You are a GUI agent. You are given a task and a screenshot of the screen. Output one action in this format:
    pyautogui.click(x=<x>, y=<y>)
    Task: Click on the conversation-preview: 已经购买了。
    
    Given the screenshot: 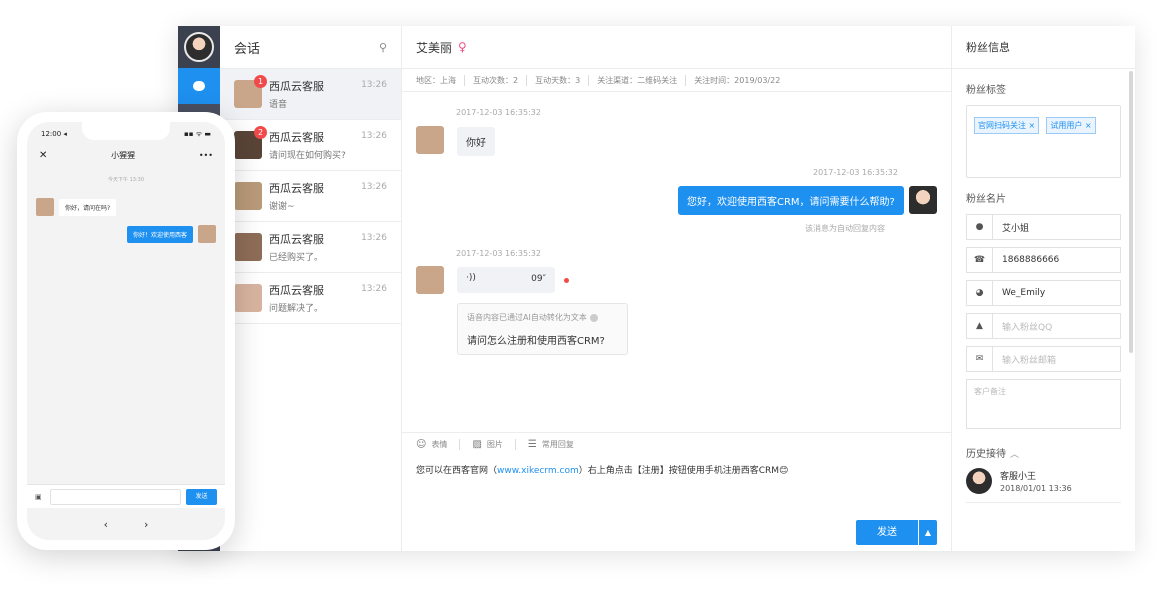 What is the action you would take?
    pyautogui.click(x=296, y=258)
    